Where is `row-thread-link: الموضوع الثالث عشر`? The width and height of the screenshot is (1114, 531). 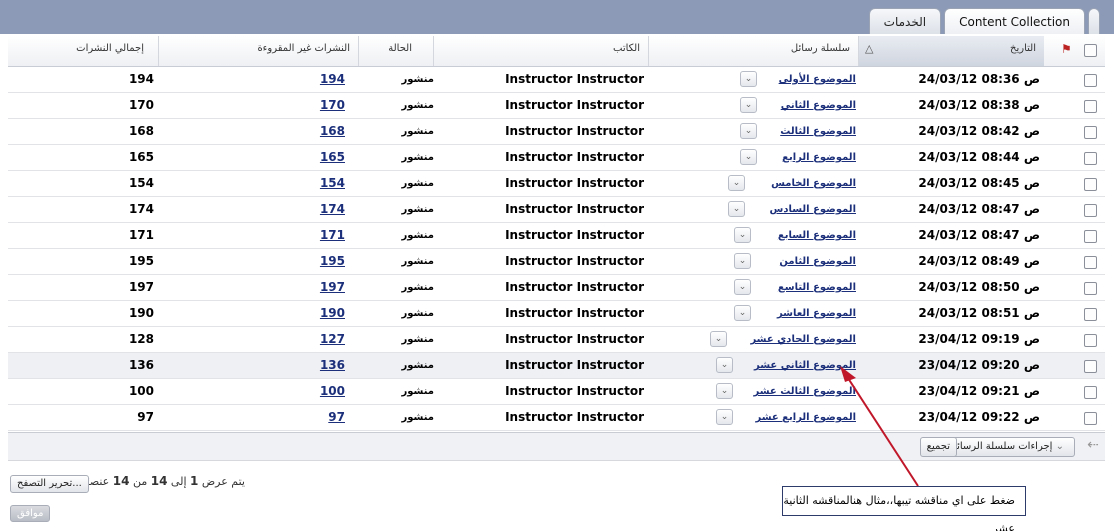
row-thread-link: الموضوع الثالث عشر is located at coordinates (805, 391).